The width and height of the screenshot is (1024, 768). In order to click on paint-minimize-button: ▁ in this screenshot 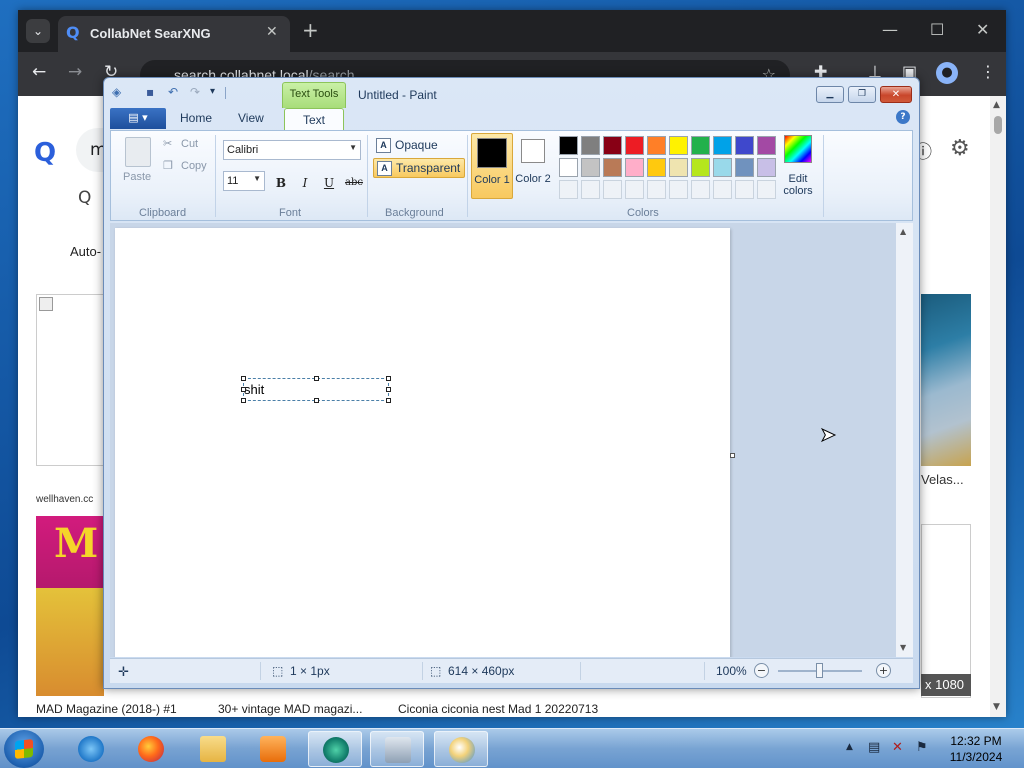, I will do `click(830, 94)`.